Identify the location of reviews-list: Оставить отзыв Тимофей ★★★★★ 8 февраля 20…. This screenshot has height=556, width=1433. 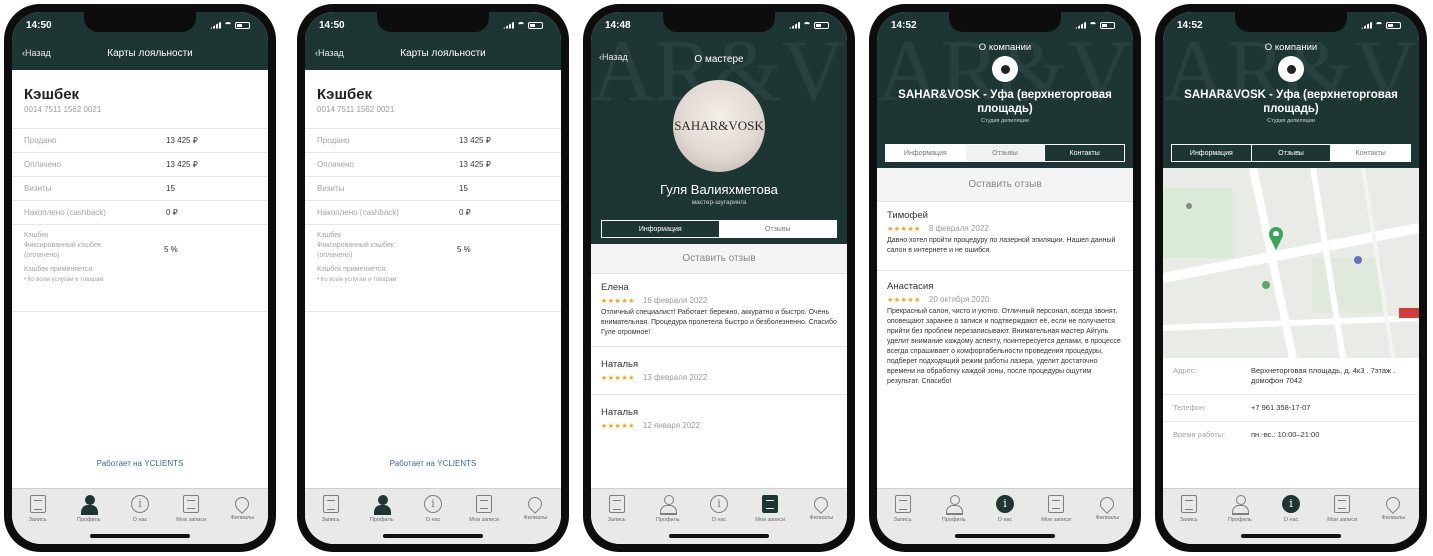
(1005, 328).